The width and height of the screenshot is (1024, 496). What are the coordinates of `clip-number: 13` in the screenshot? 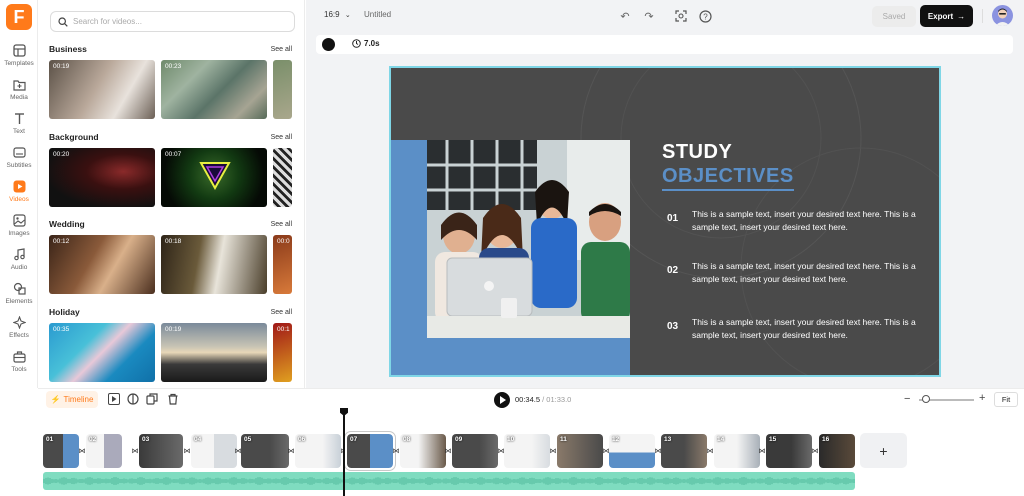 It's located at (668, 439).